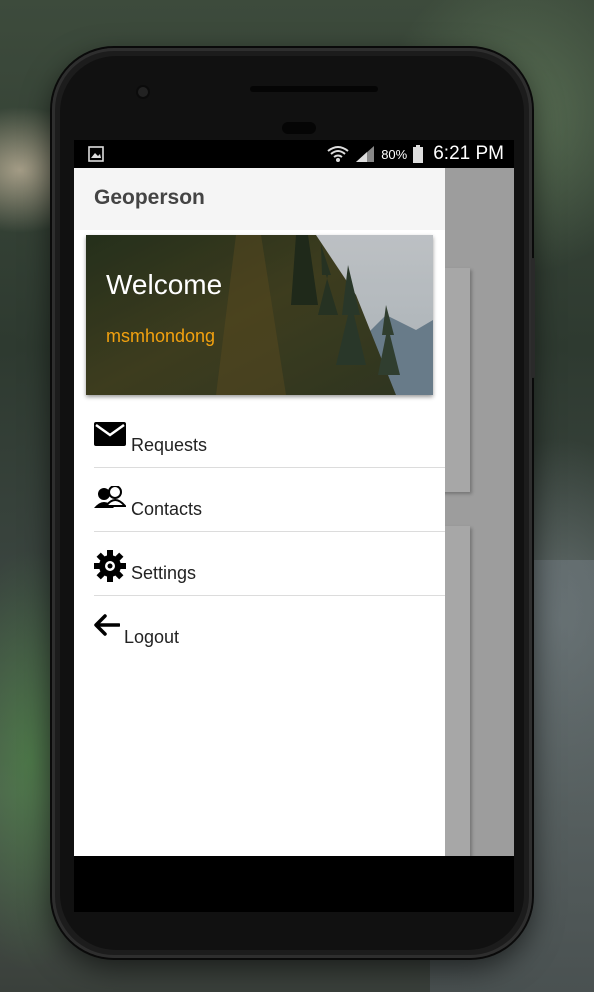 This screenshot has height=992, width=594. Describe the element at coordinates (294, 154) in the screenshot. I see `status-bar: 80% 6:21 PM` at that location.